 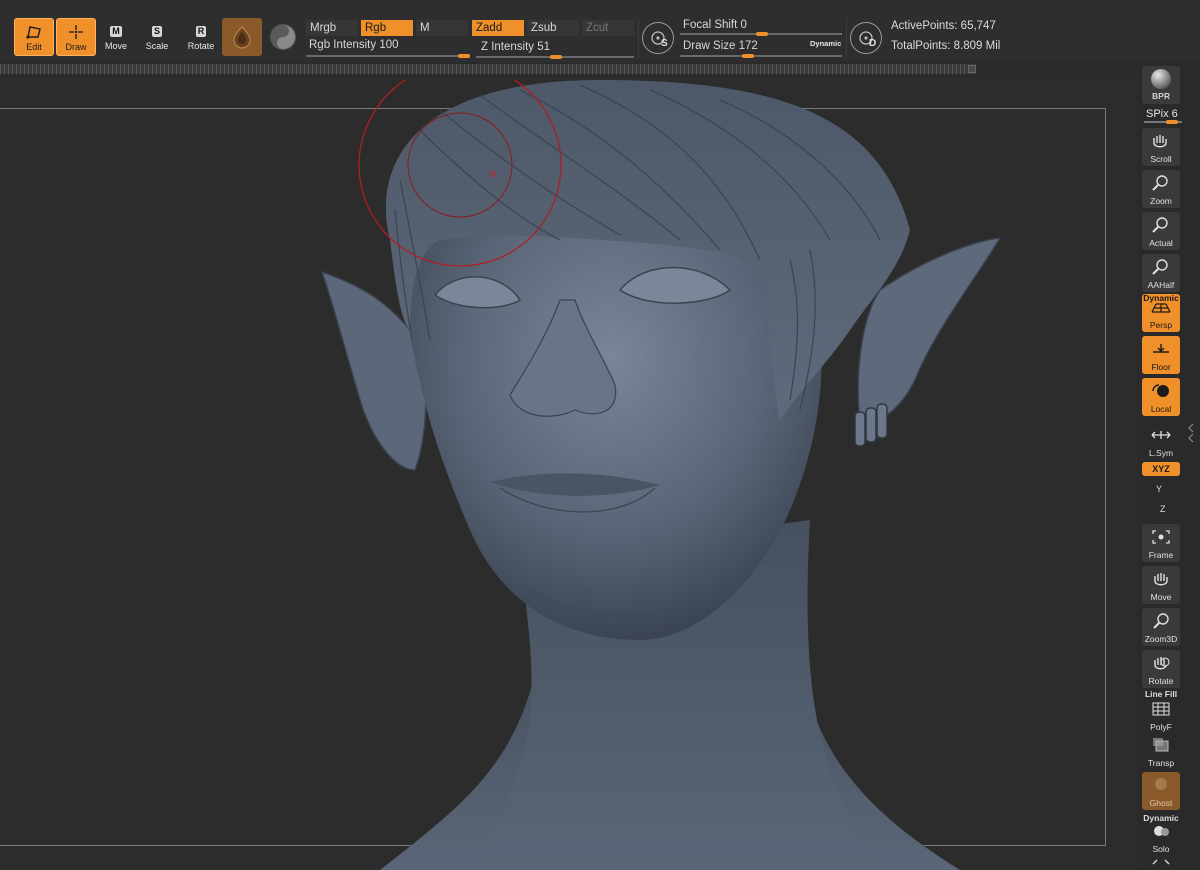 I want to click on zoom3d-label: Zoom3D, so click(x=1161, y=639).